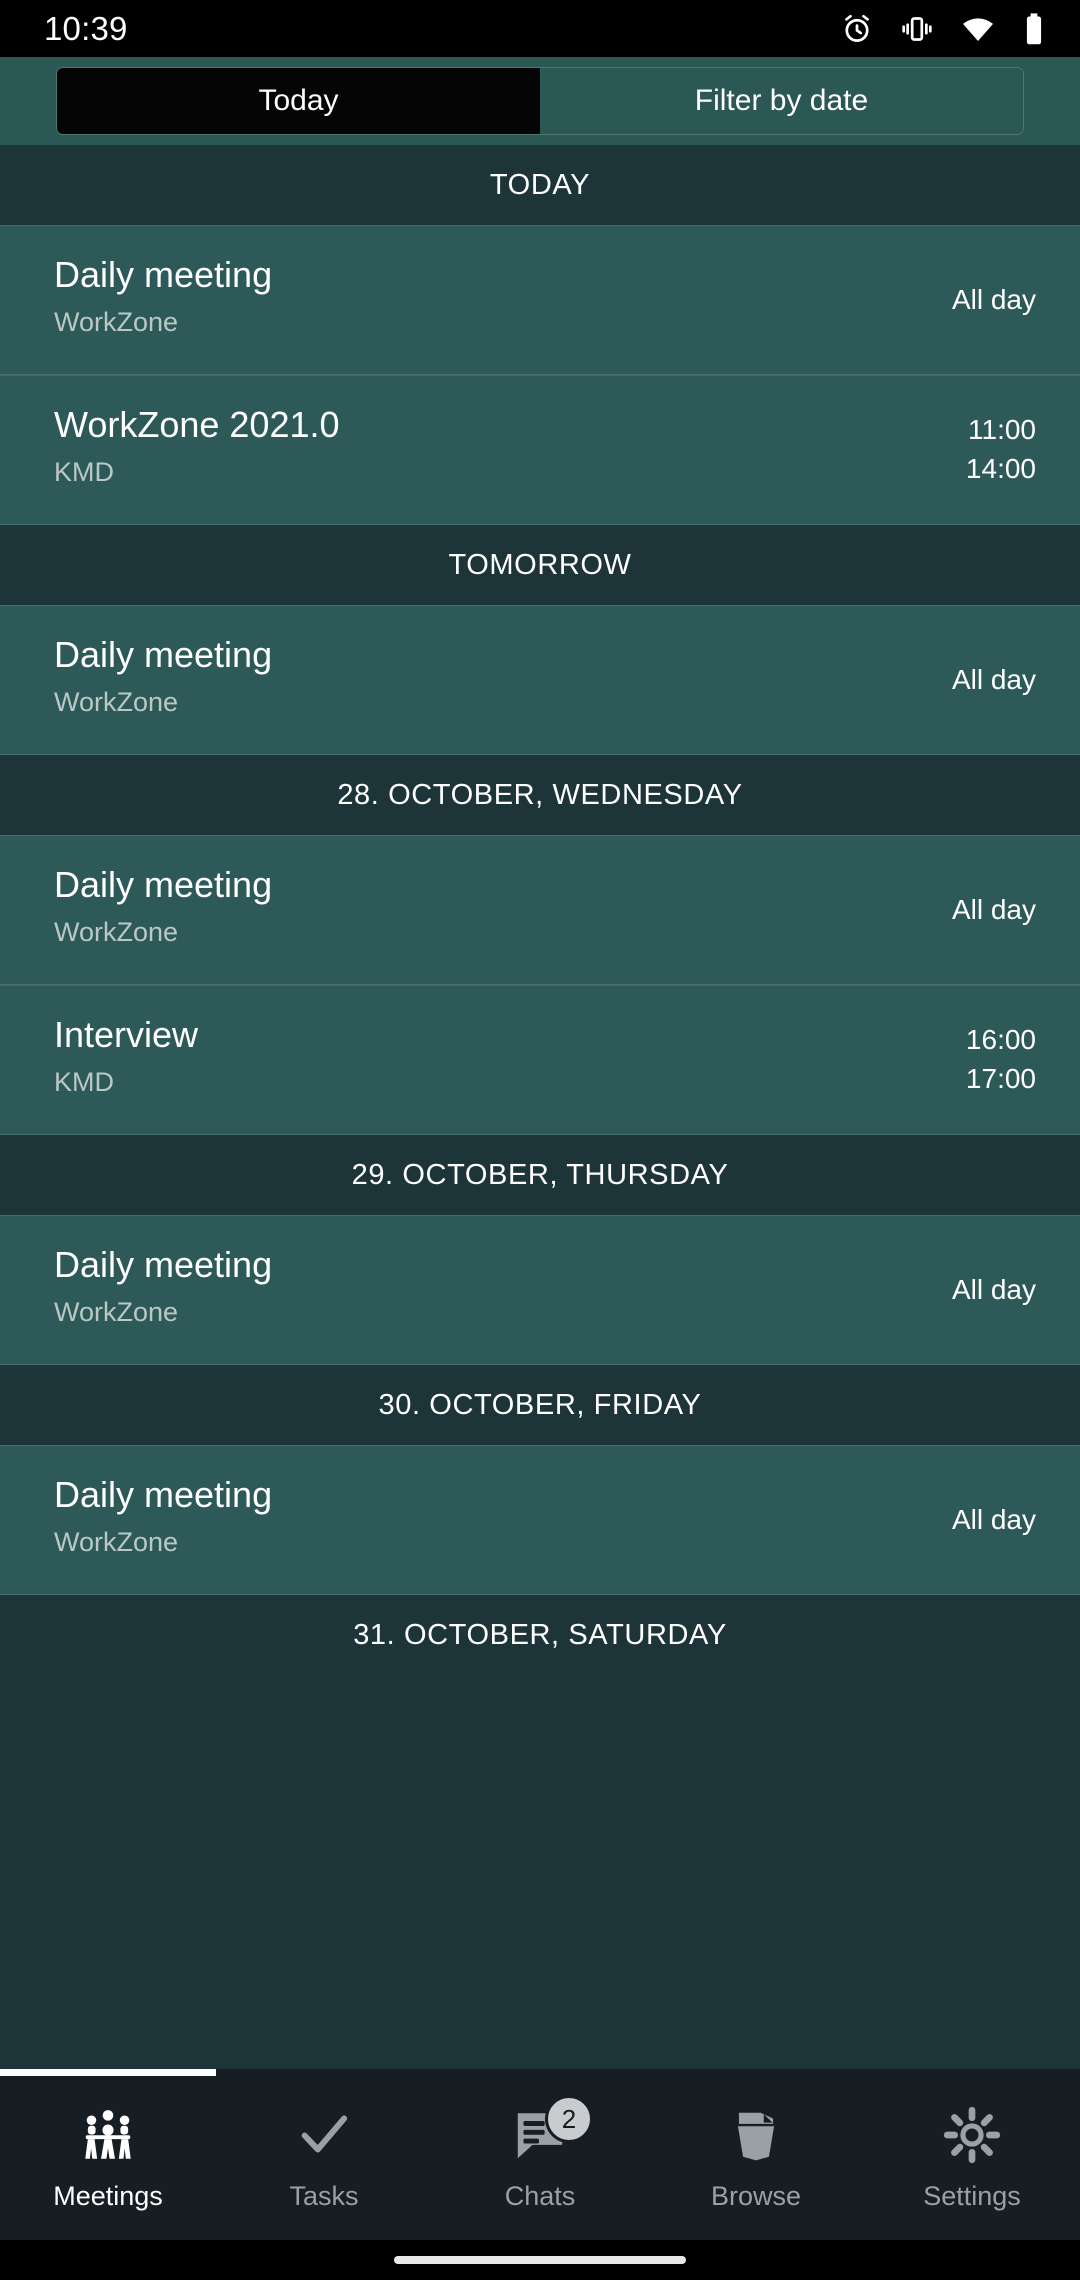 Image resolution: width=1080 pixels, height=2280 pixels. I want to click on chat-bubble-icon: 2, so click(551, 2131).